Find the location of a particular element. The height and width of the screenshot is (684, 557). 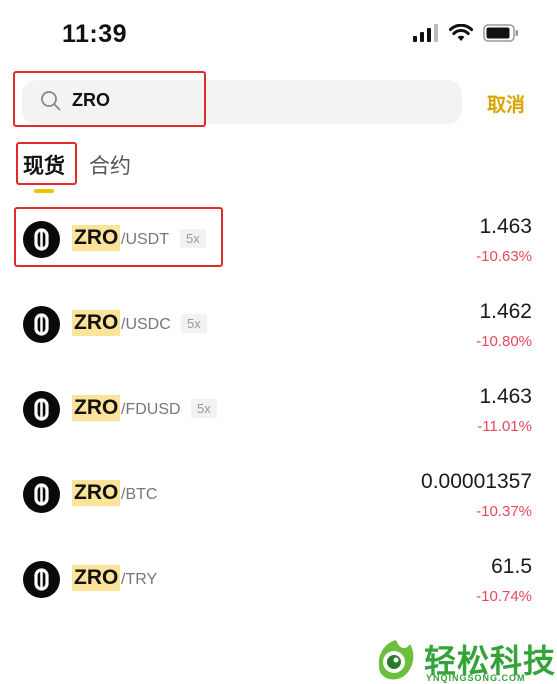

watermark: 轻松科技 YNQINGSONG.COM is located at coordinates (464, 660).